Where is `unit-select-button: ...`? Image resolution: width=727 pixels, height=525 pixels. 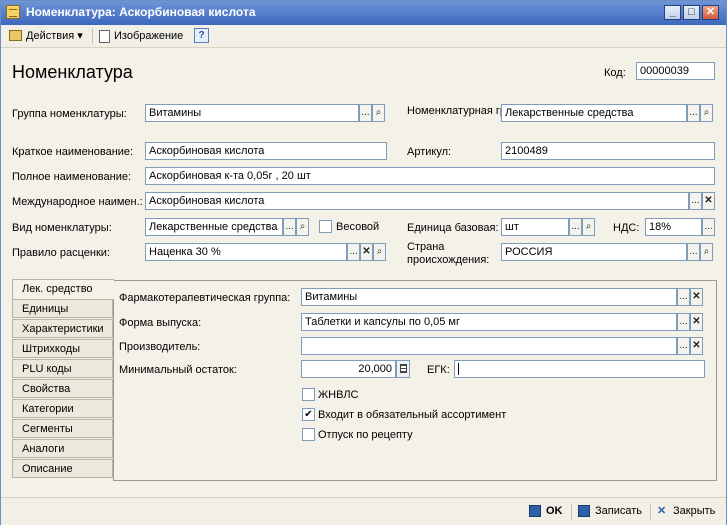 unit-select-button: ... is located at coordinates (575, 227).